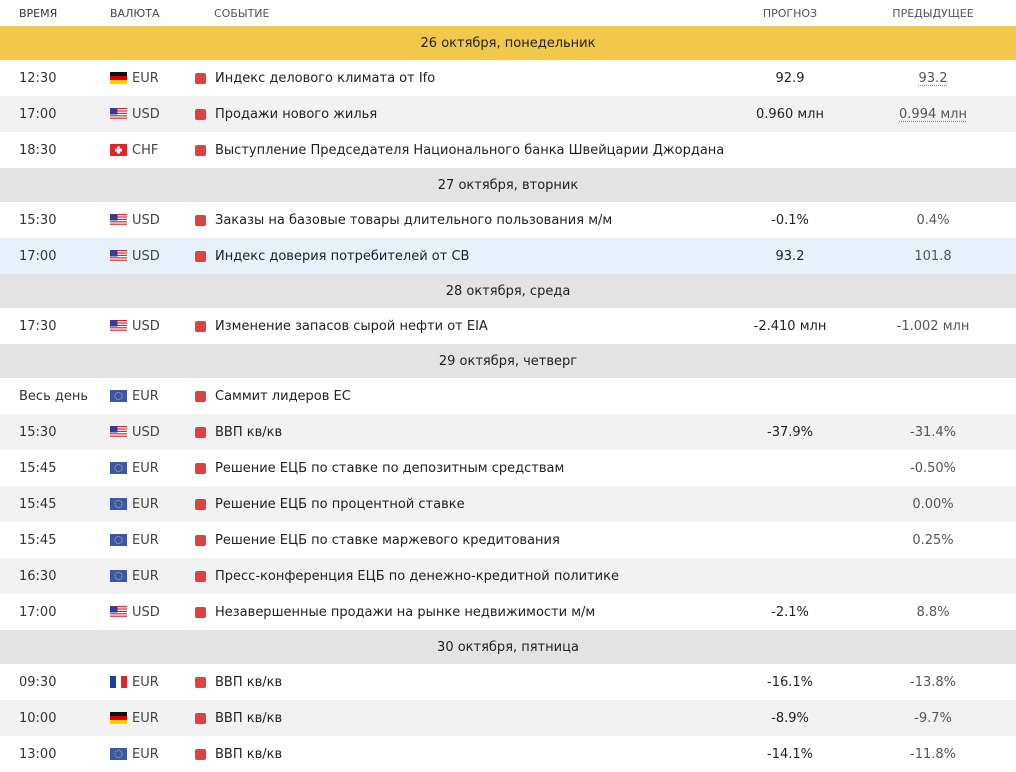 This screenshot has height=772, width=1016. Describe the element at coordinates (340, 504) in the screenshot. I see `event-title: Решение ЕЦБ по процентной ставке` at that location.